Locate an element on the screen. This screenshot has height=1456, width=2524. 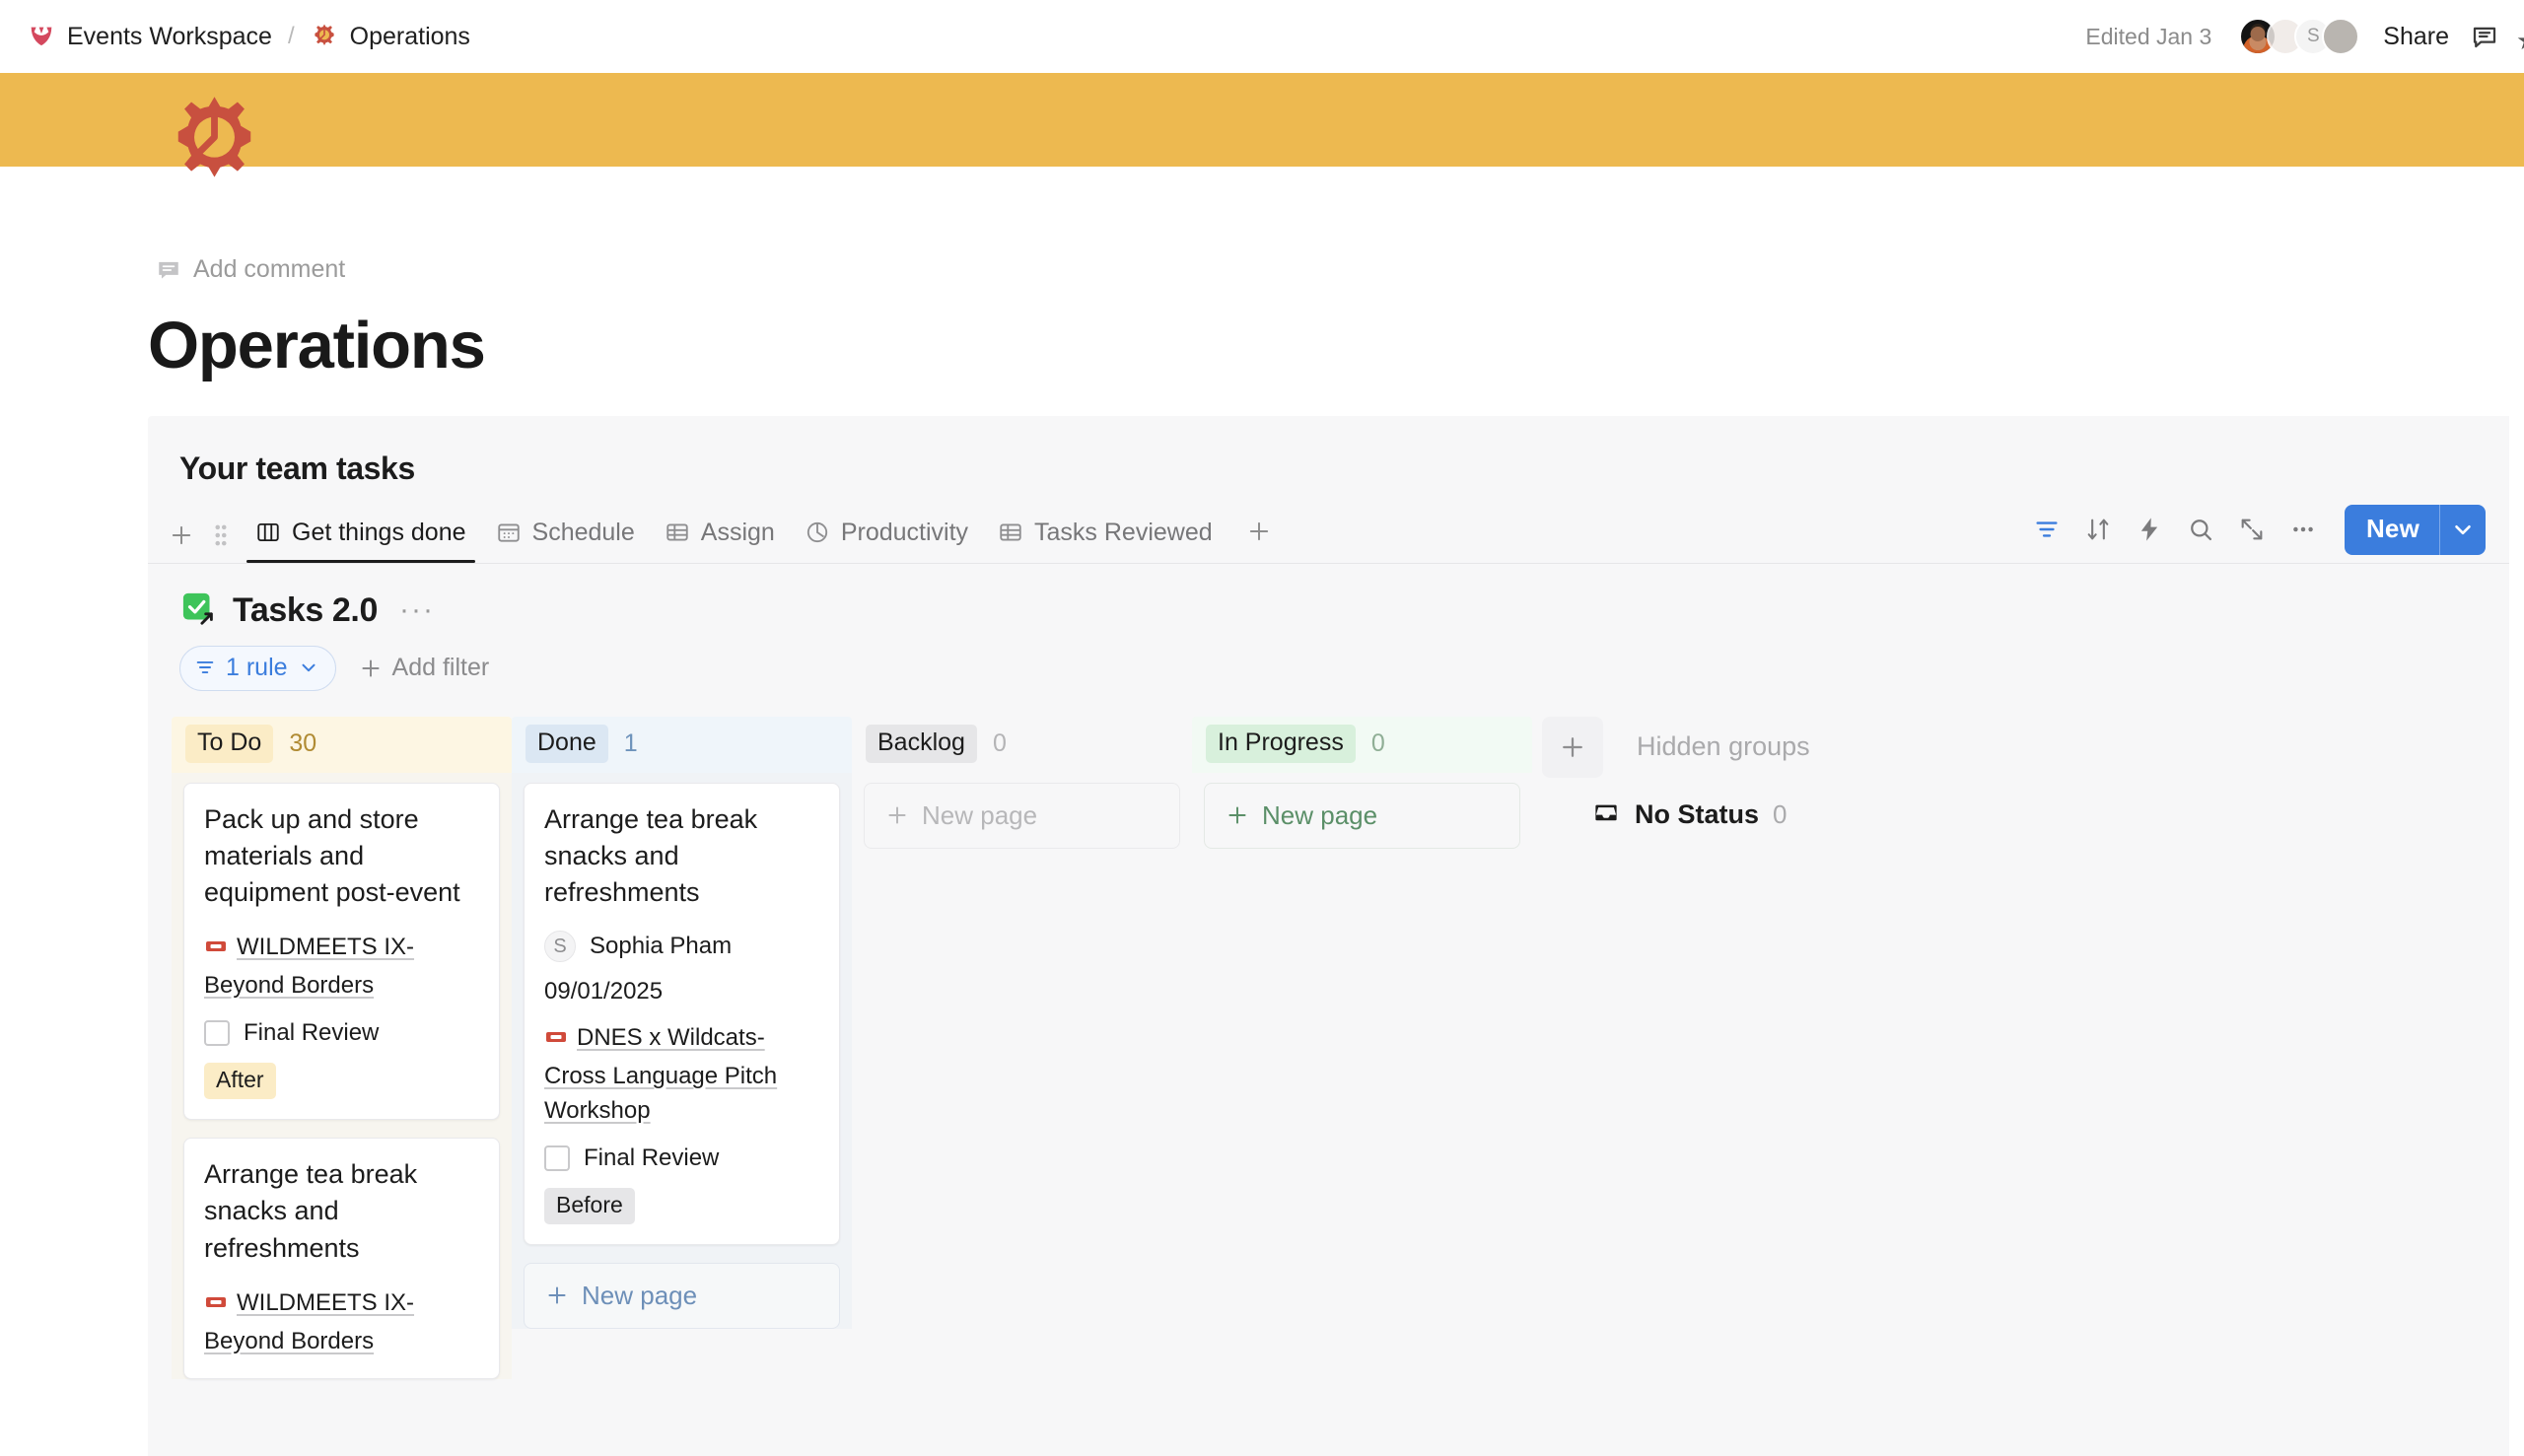
search-icon is located at coordinates (2201, 529).